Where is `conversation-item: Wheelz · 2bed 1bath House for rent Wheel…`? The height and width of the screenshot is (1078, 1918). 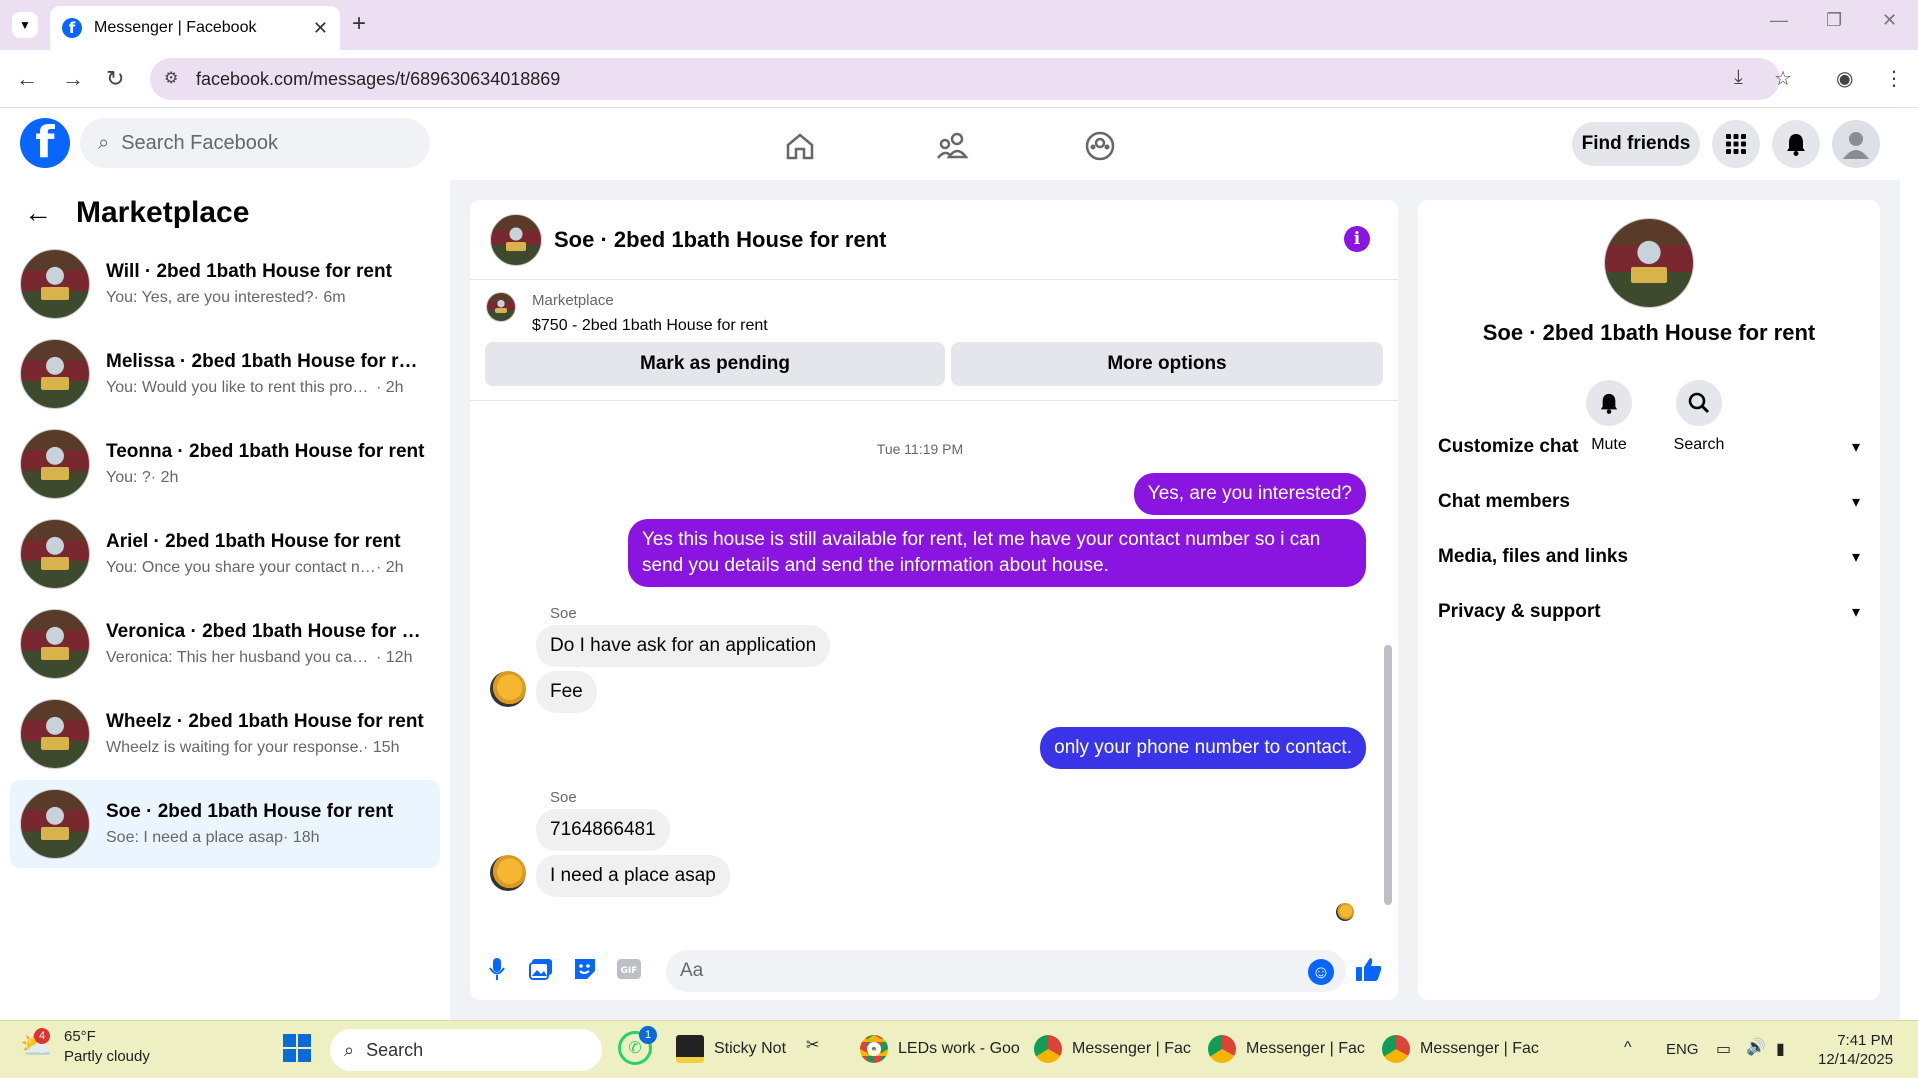
conversation-item: Wheelz · 2bed 1bath House for rent Wheel… is located at coordinates (225, 734).